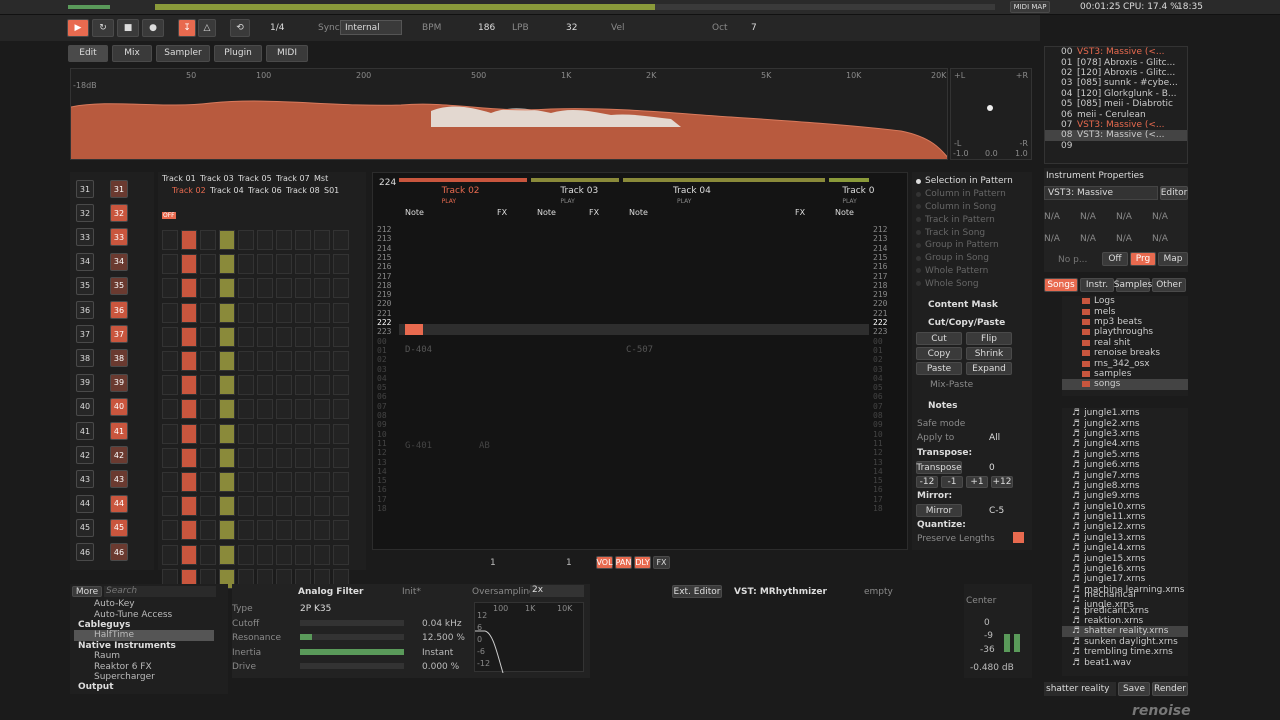 Image resolution: width=1280 pixels, height=720 pixels. I want to click on file-item: ♬ jungle6.xrns, so click(1125, 465).